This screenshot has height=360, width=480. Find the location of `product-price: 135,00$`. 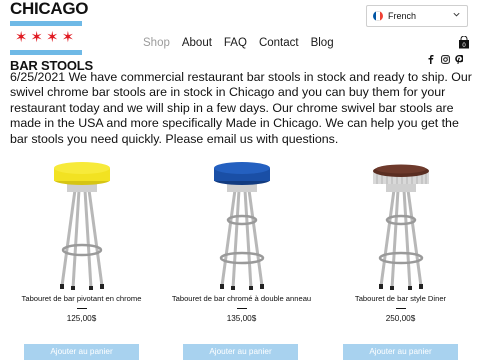

product-price: 135,00$ is located at coordinates (241, 318).